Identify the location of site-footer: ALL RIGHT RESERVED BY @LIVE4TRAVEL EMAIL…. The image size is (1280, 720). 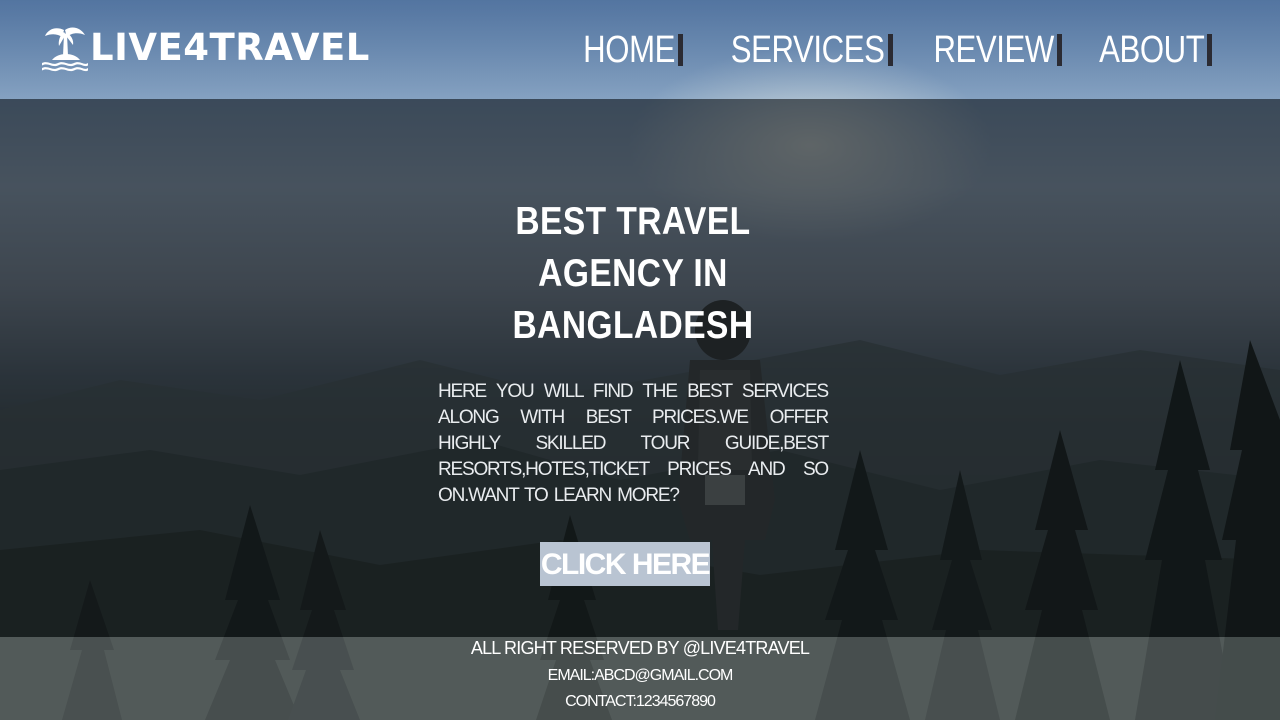
(640, 678).